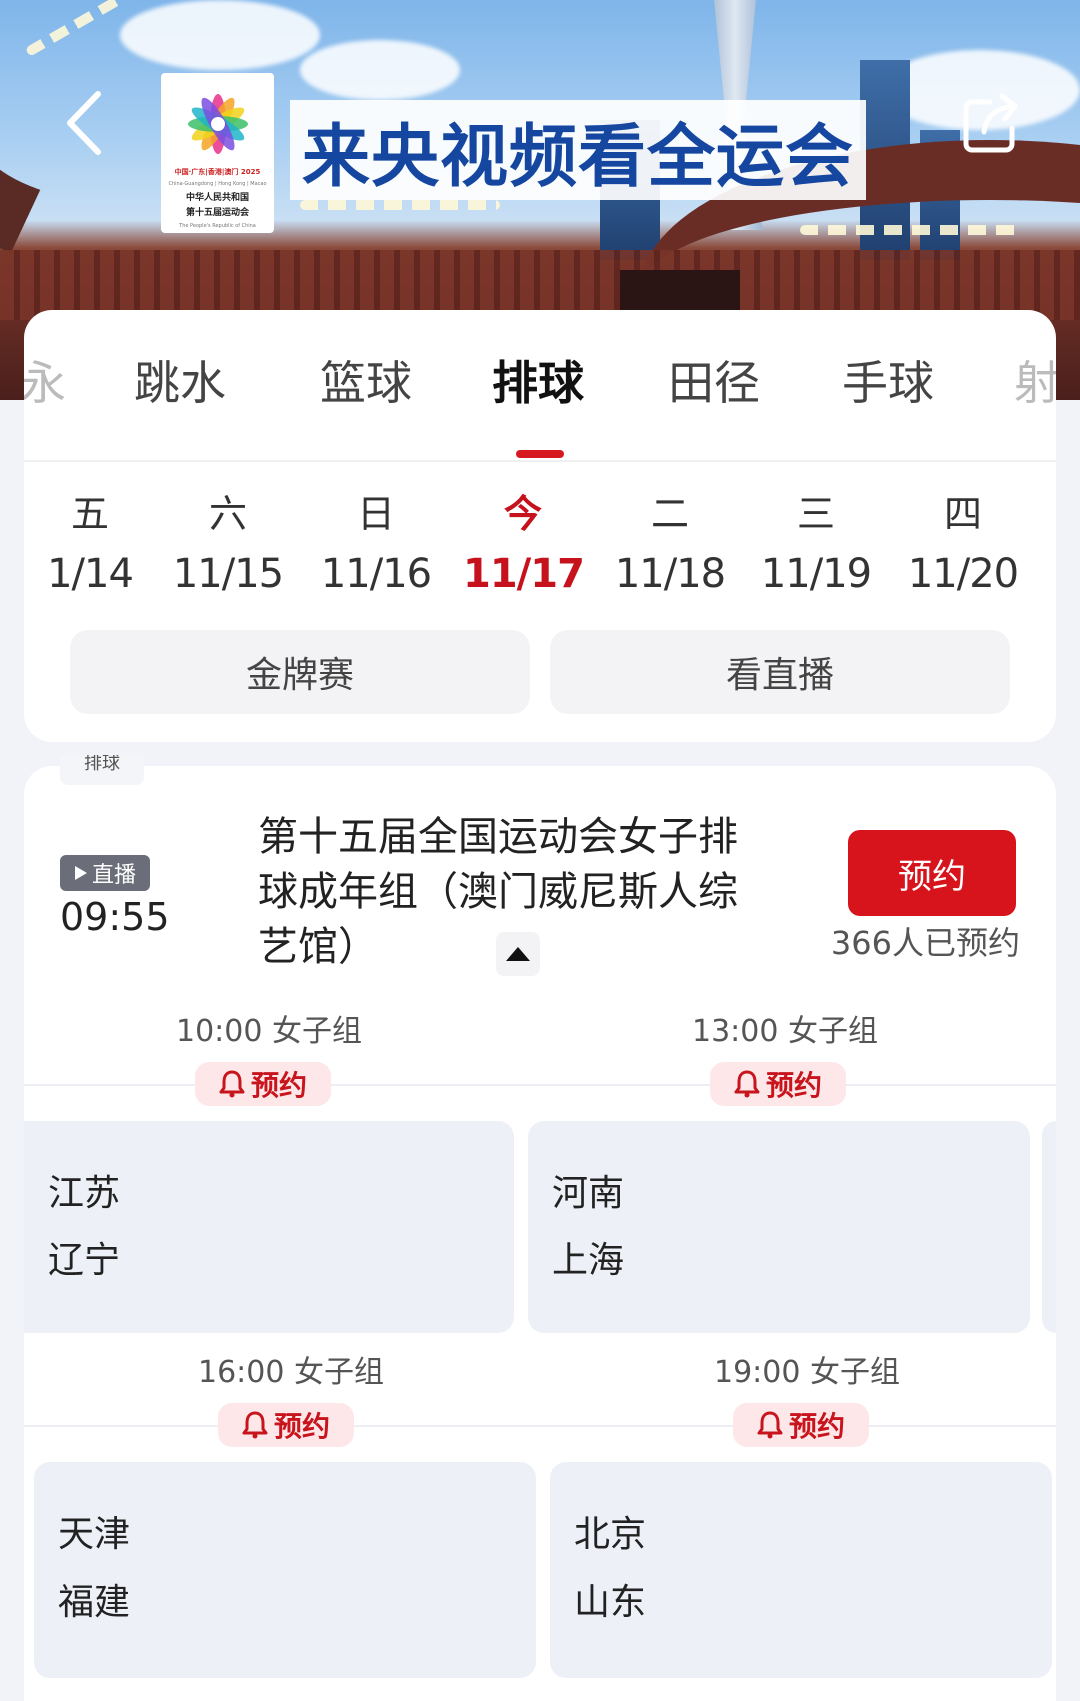 This screenshot has height=1701, width=1080. What do you see at coordinates (84, 1260) in the screenshot?
I see `team-name: 辽宁` at bounding box center [84, 1260].